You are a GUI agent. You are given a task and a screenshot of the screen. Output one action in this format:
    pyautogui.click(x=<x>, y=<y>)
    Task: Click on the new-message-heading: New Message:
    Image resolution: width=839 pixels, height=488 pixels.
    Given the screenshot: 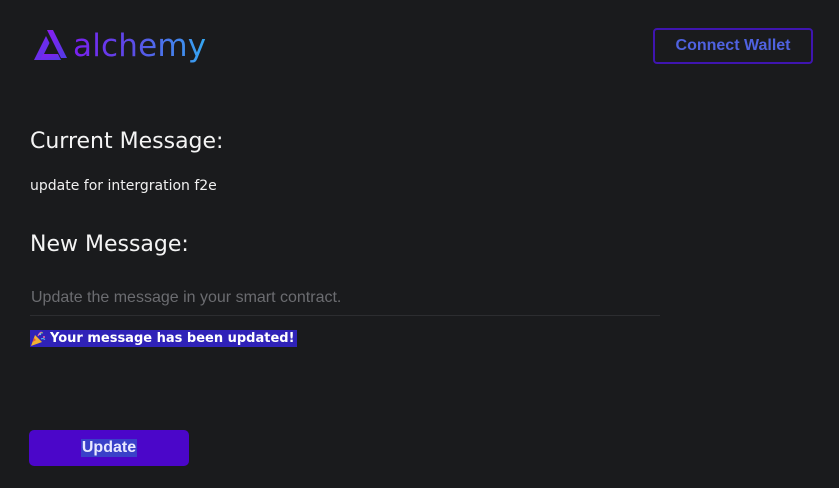 What is the action you would take?
    pyautogui.click(x=109, y=244)
    